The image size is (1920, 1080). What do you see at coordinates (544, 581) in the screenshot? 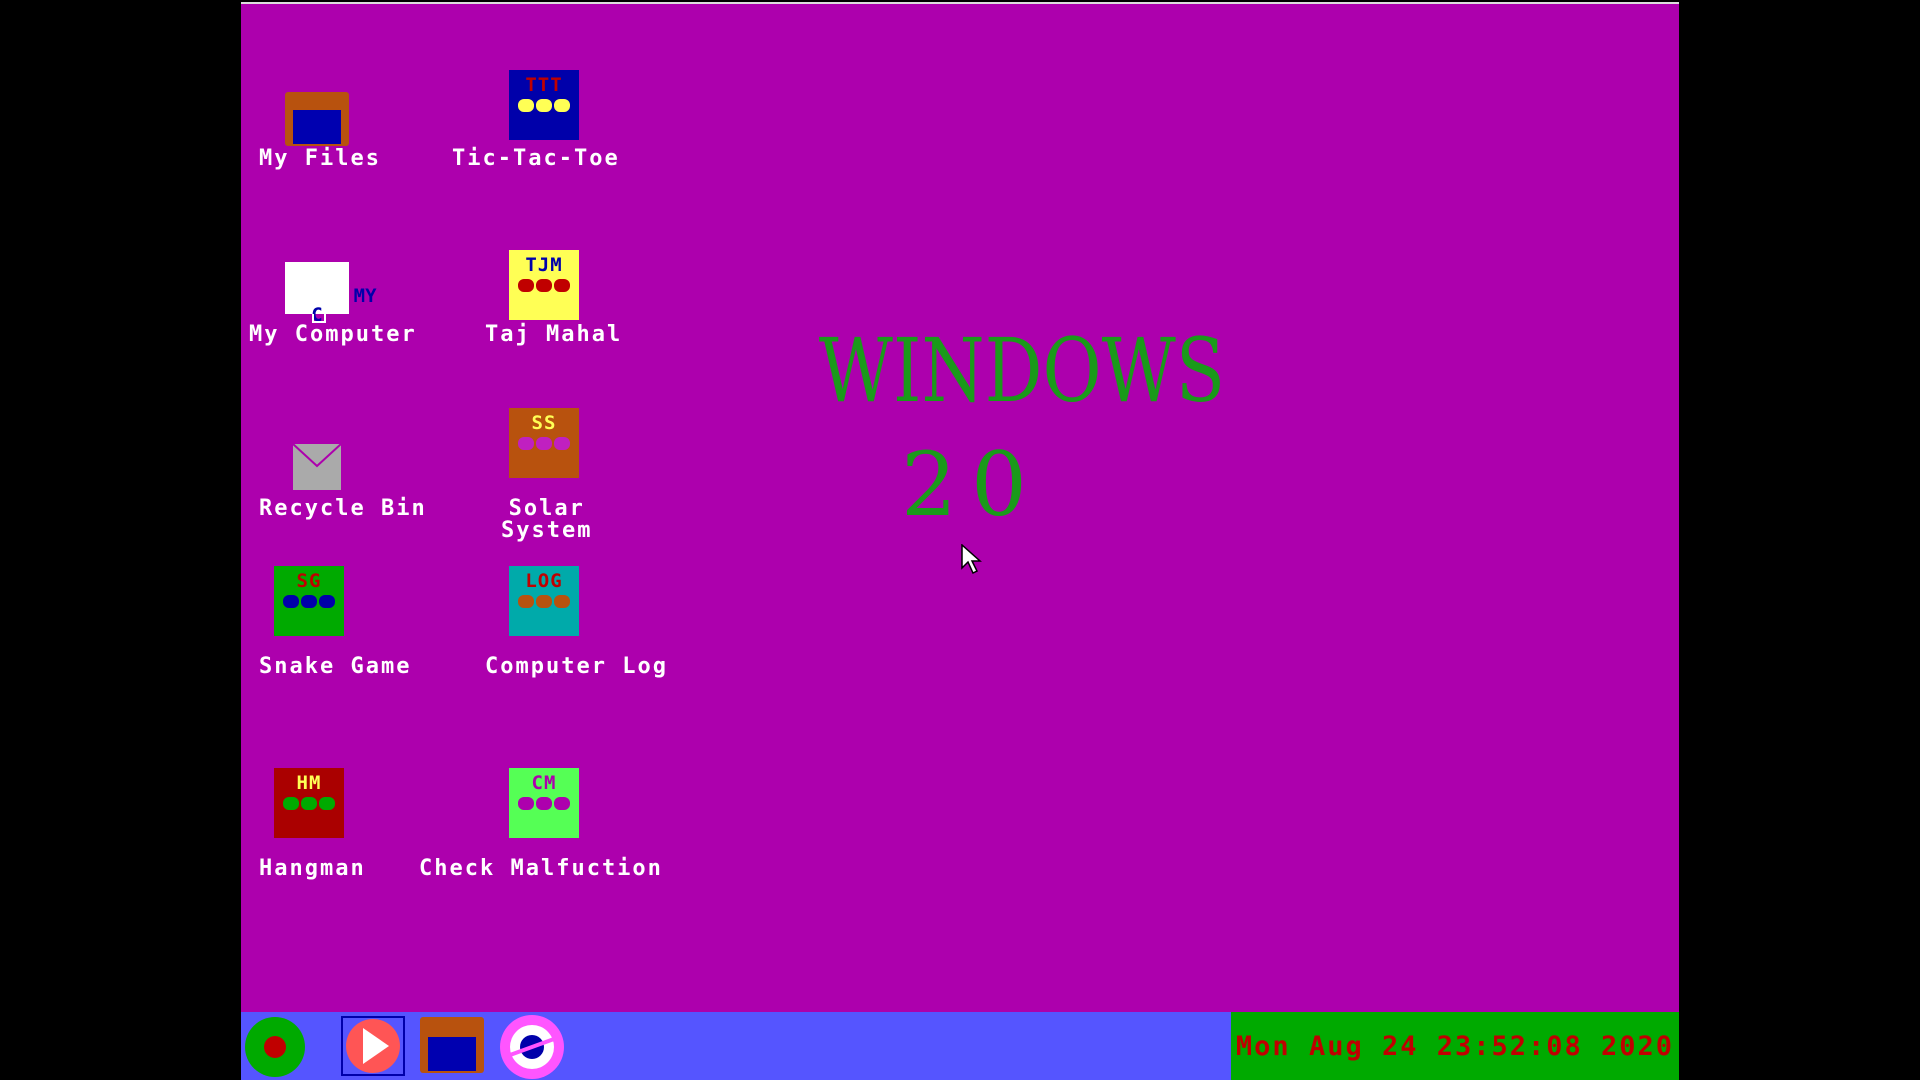
I see `computer-log-badge: LOG` at bounding box center [544, 581].